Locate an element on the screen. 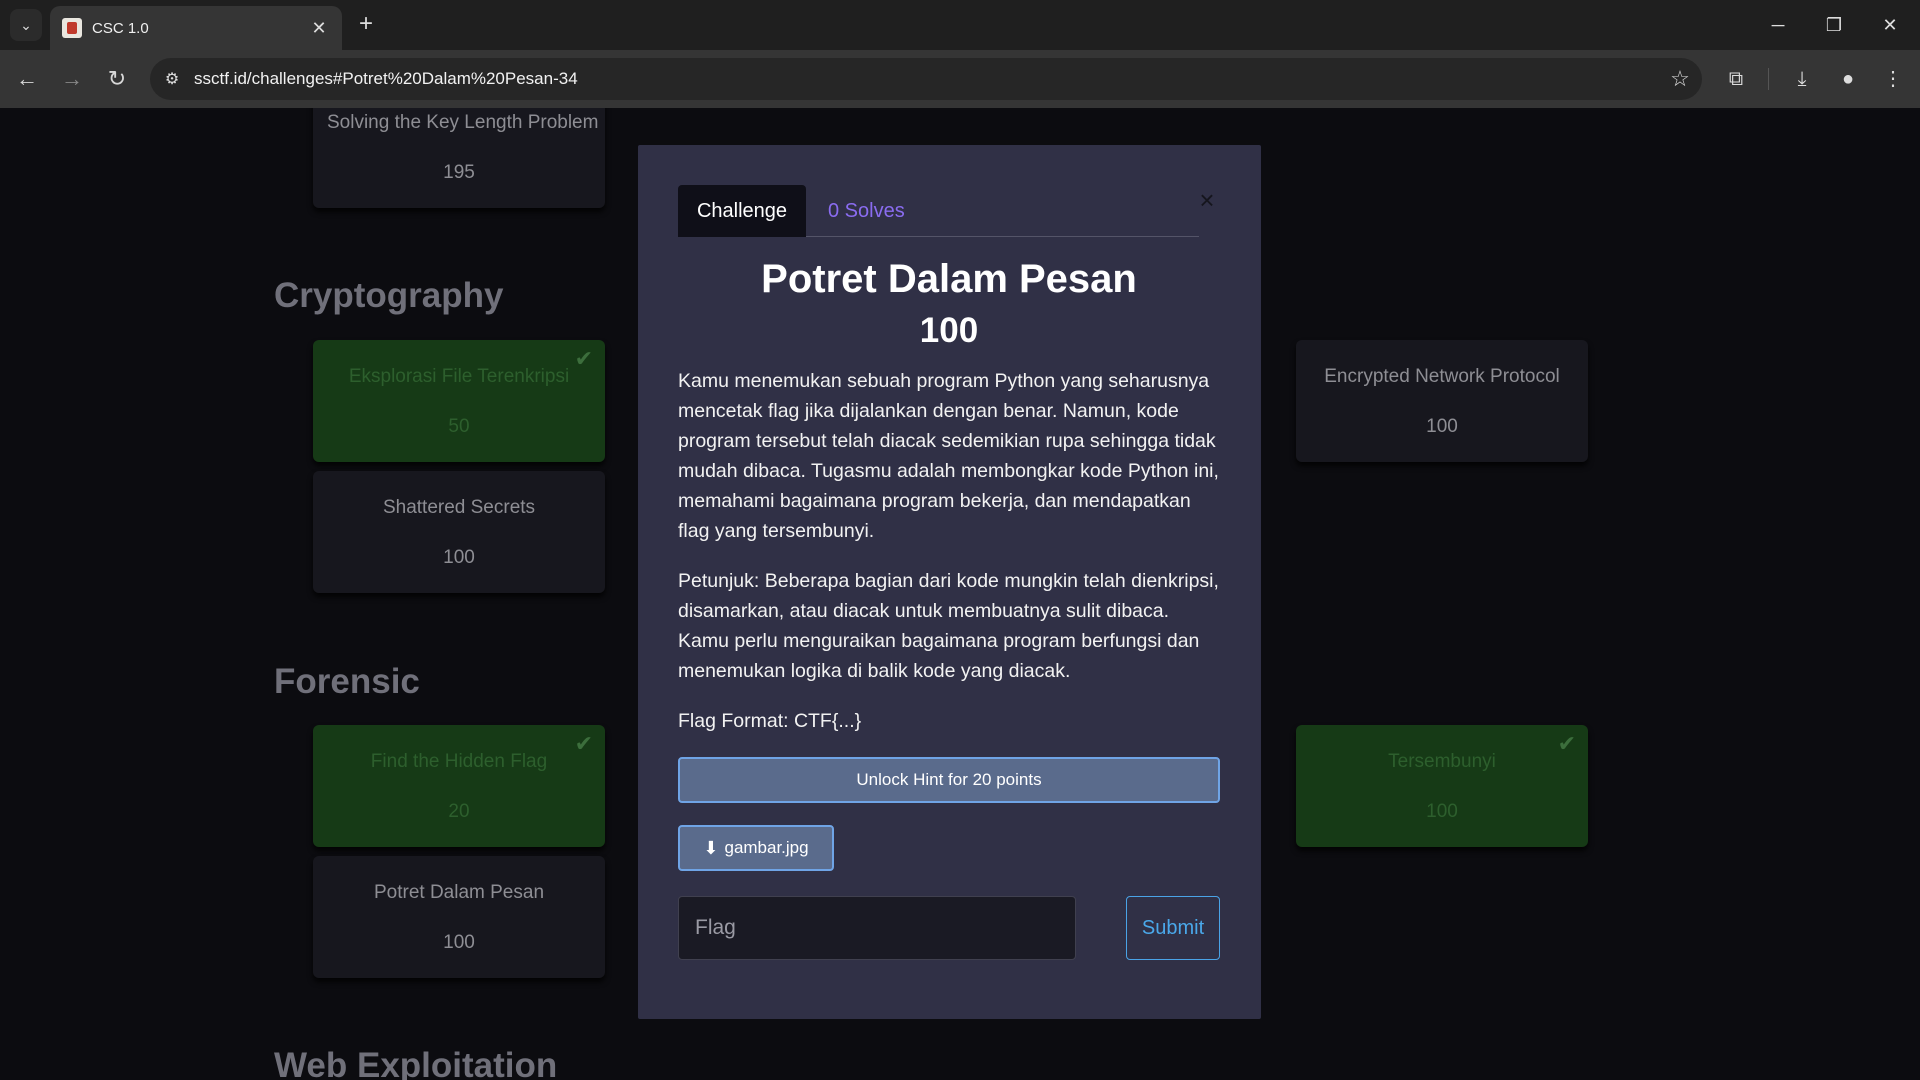 The width and height of the screenshot is (1920, 1080). close-icon: × is located at coordinates (1207, 200).